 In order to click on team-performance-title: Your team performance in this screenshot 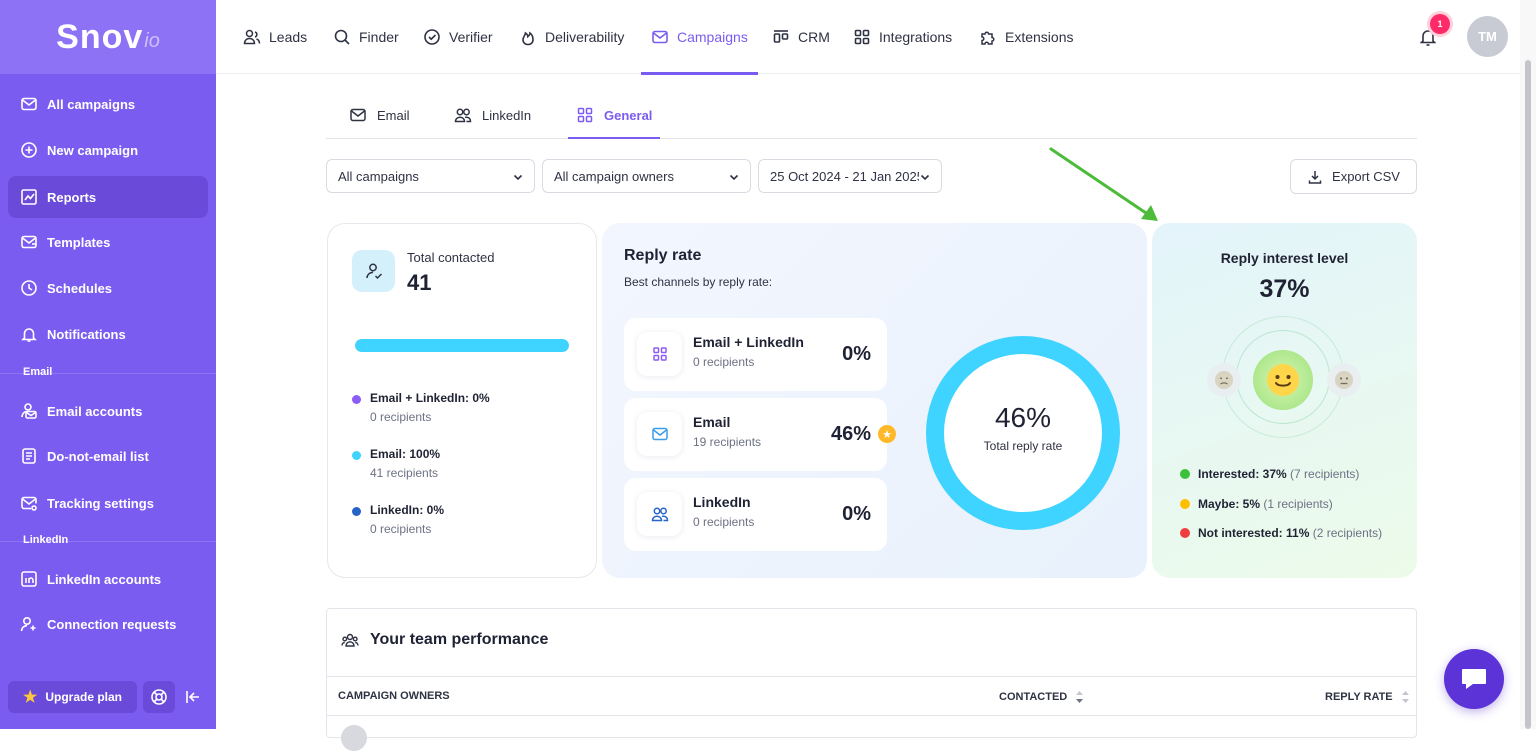, I will do `click(459, 639)`.